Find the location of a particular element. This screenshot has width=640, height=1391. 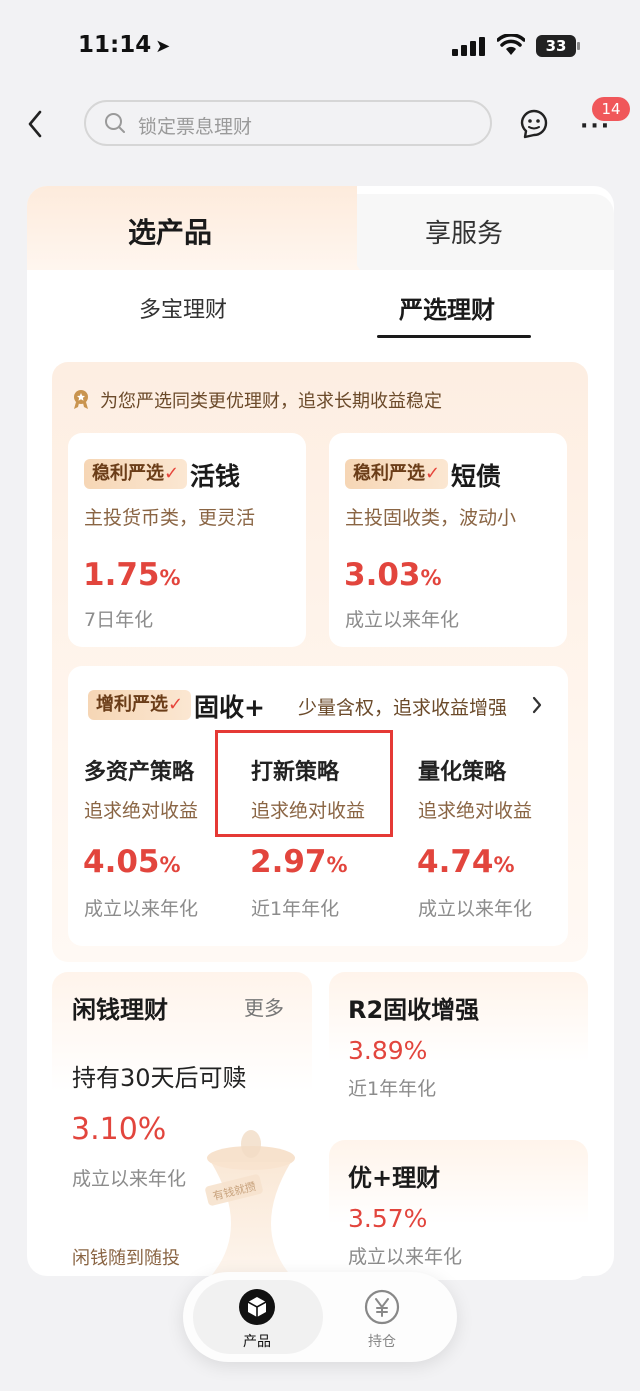

yen-icon is located at coordinates (382, 1307).